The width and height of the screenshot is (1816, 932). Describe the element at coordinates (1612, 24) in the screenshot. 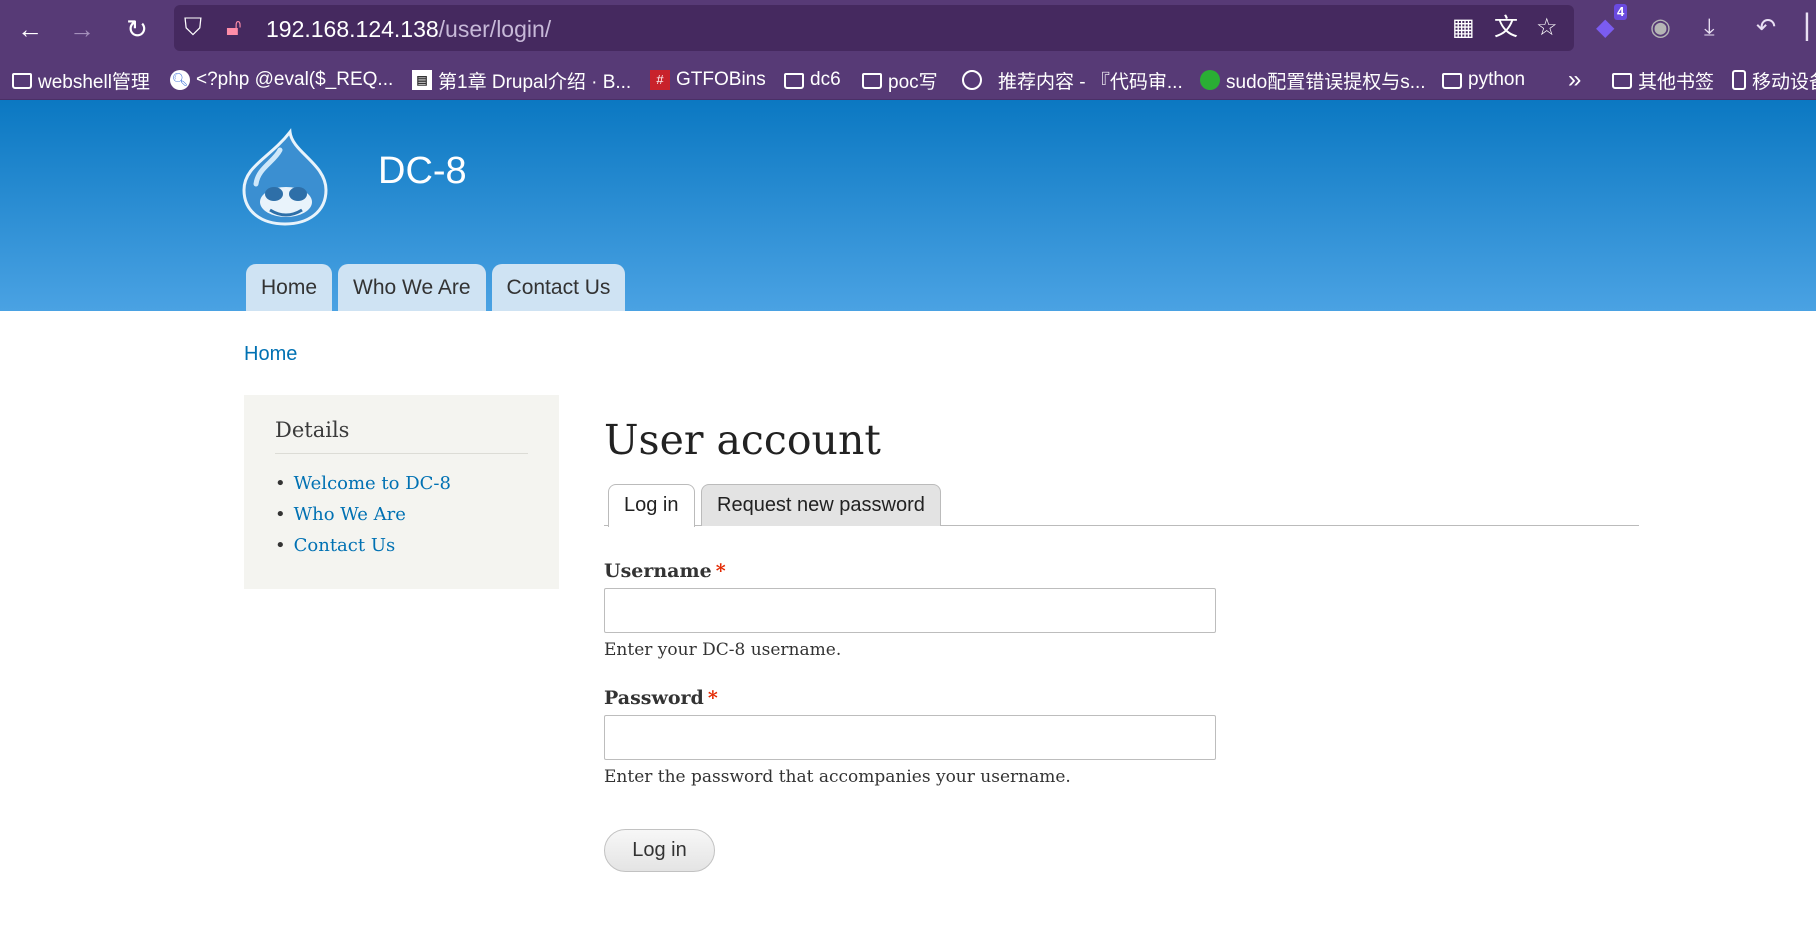

I see `extension-icon: ◆ 4` at that location.